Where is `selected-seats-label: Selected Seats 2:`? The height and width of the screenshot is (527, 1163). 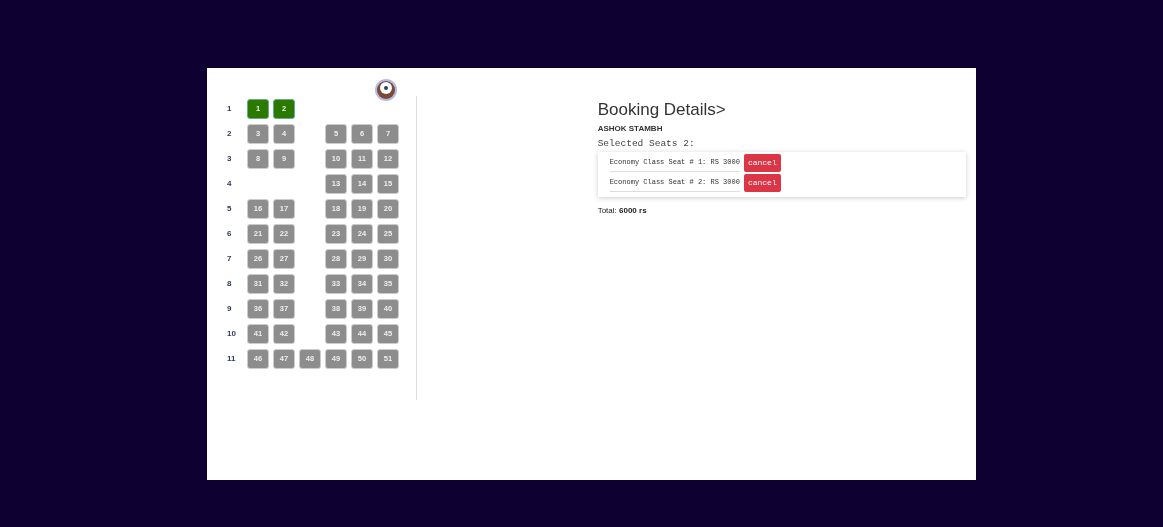 selected-seats-label: Selected Seats 2: is located at coordinates (646, 144).